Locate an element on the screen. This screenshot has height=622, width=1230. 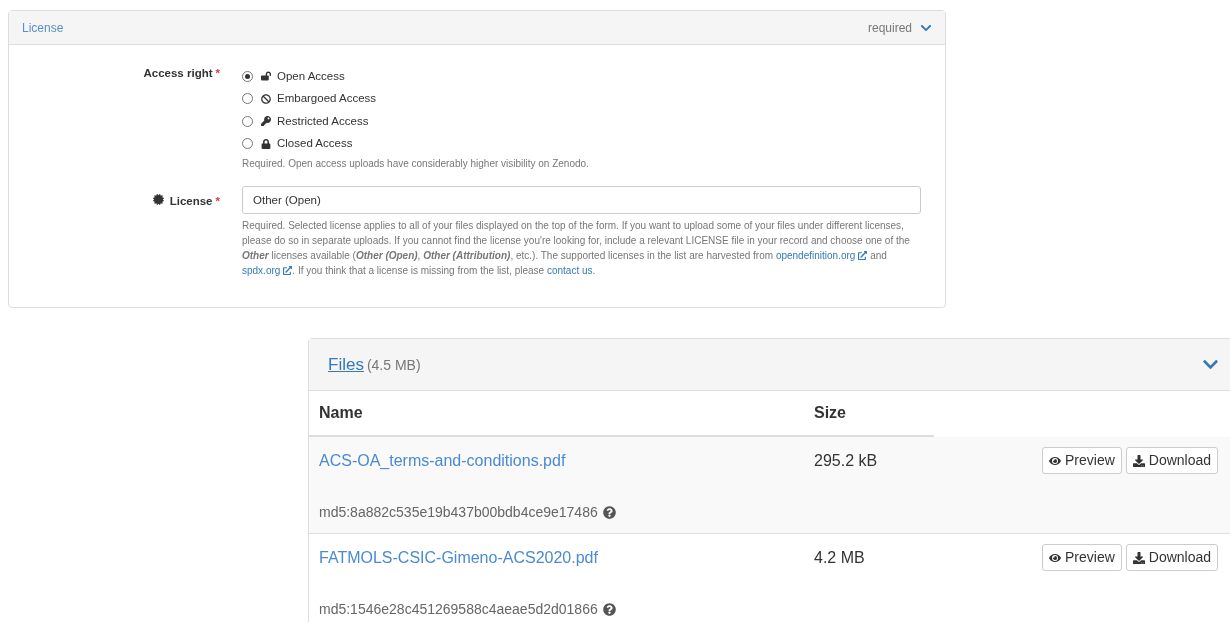
link: opendefinition.org is located at coordinates (821, 255).